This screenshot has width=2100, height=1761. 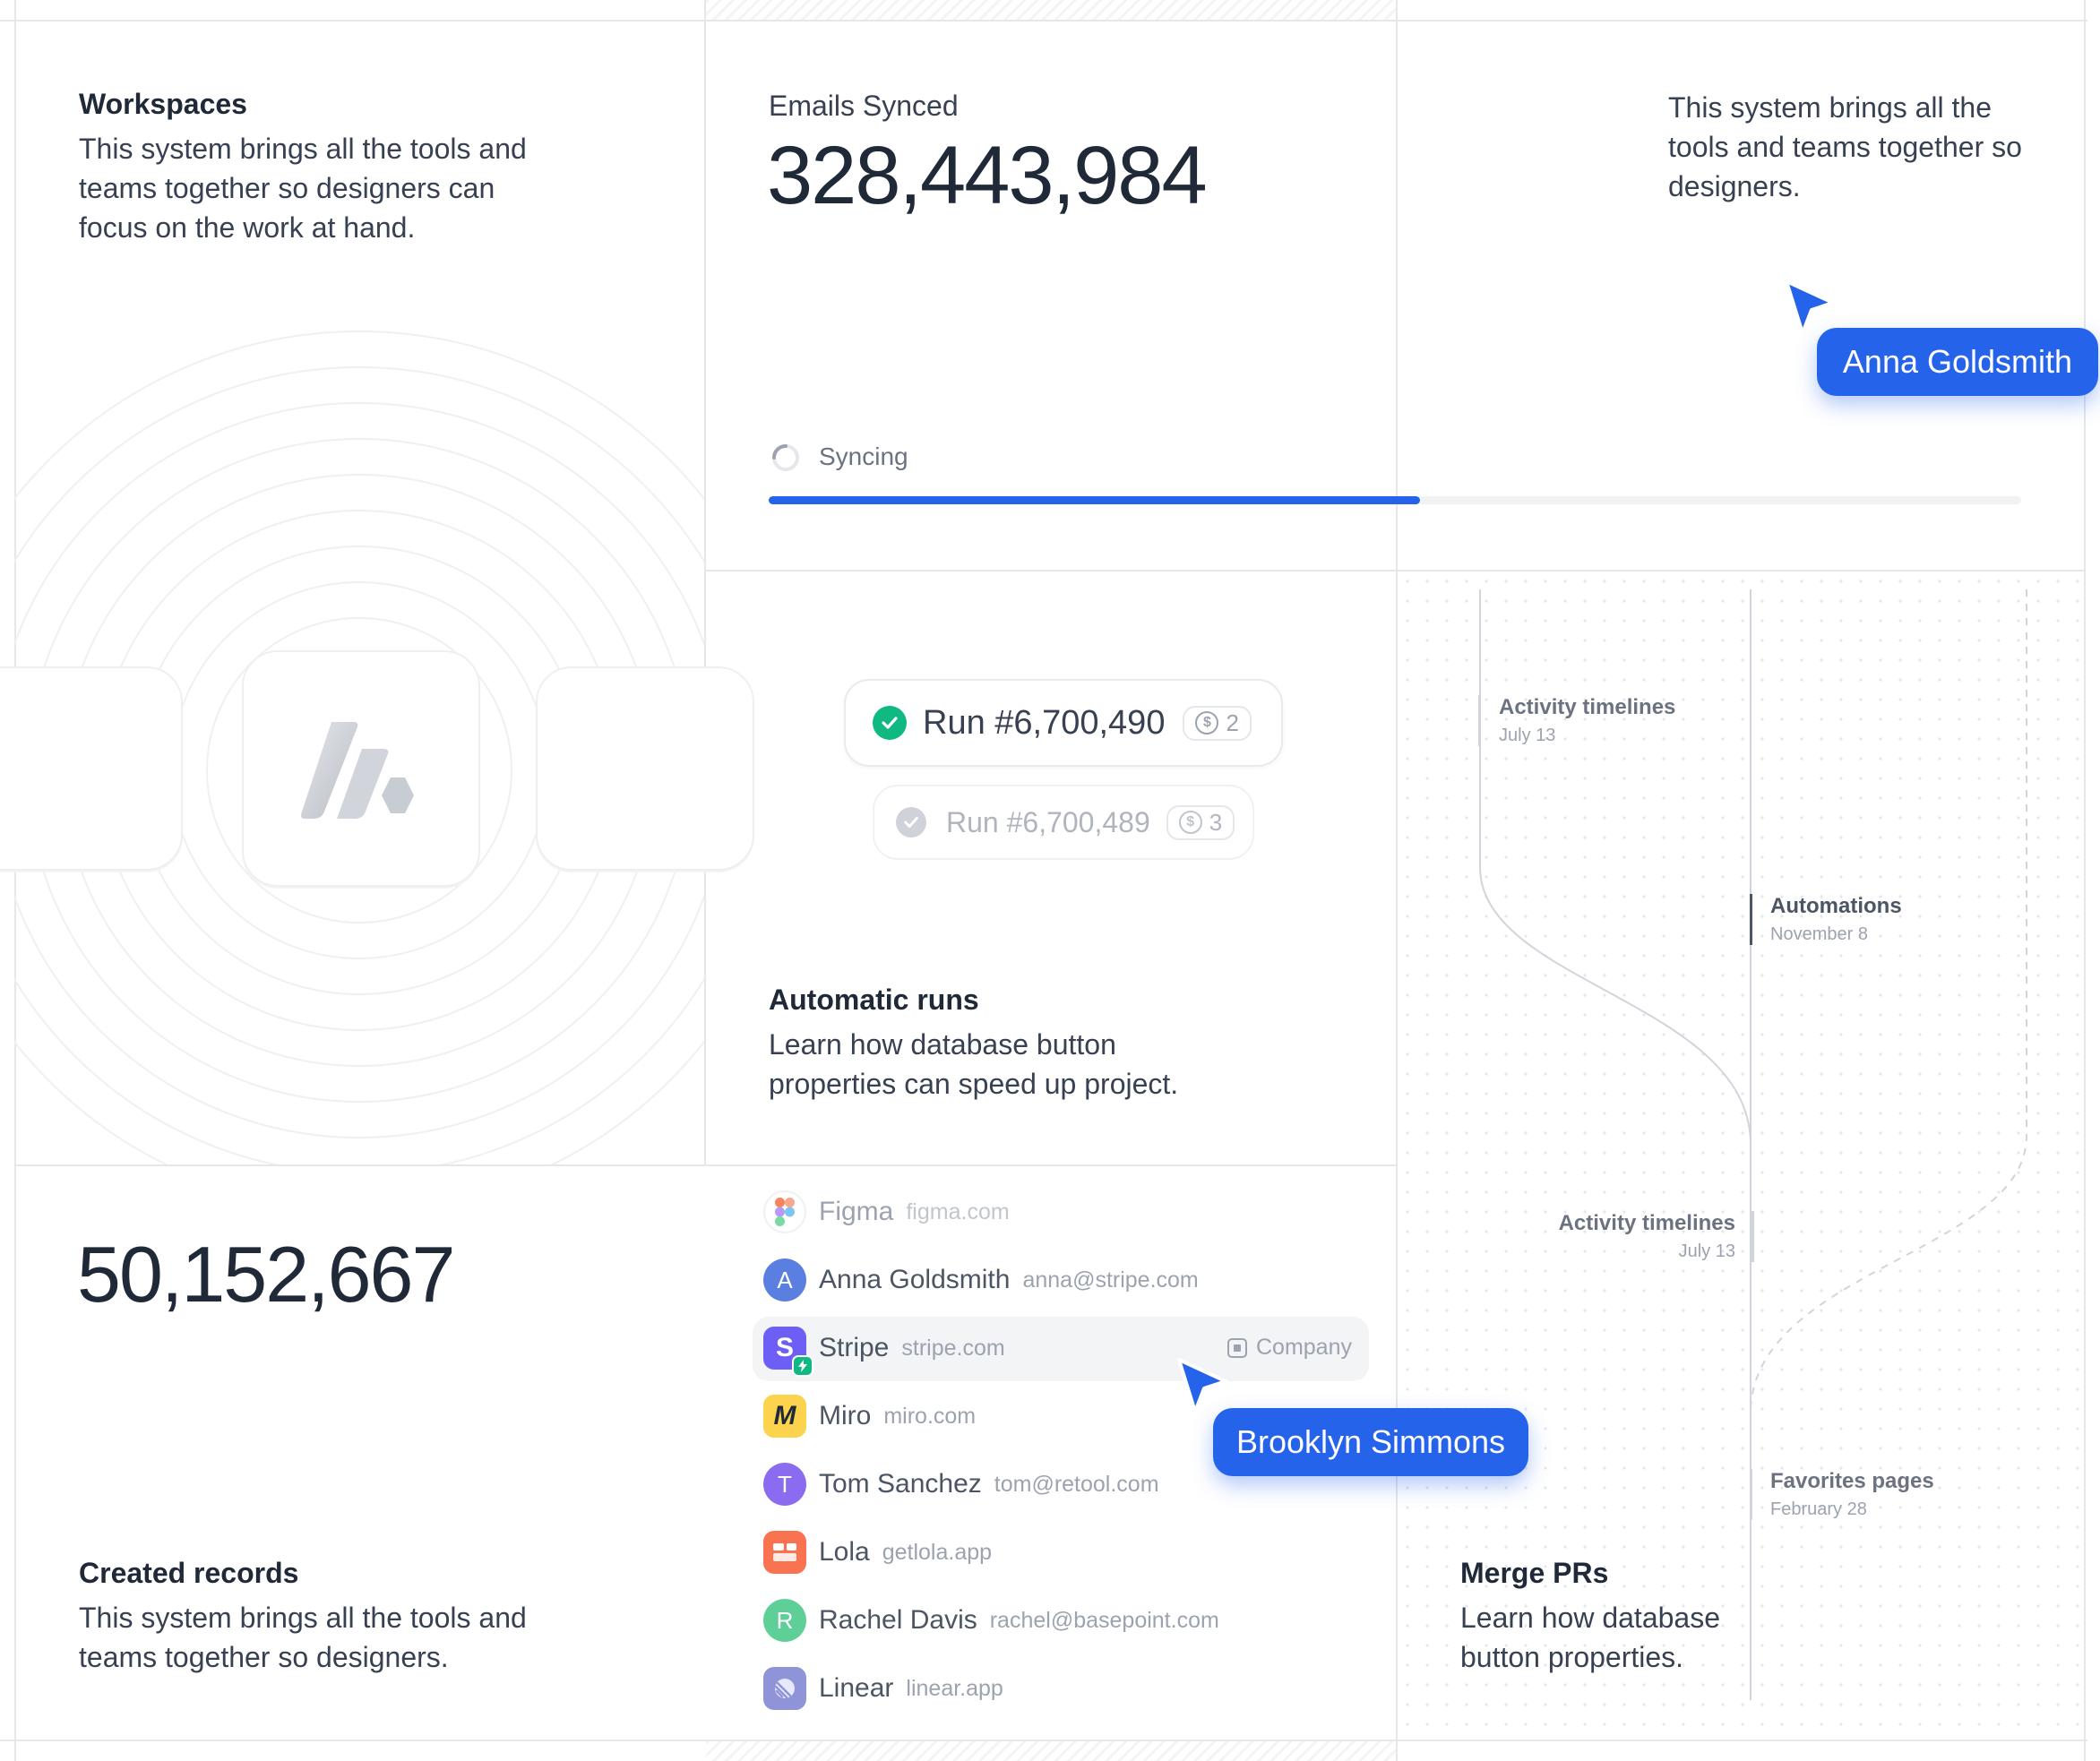 What do you see at coordinates (874, 1000) in the screenshot?
I see `automatic-runs-title: Automatic runs` at bounding box center [874, 1000].